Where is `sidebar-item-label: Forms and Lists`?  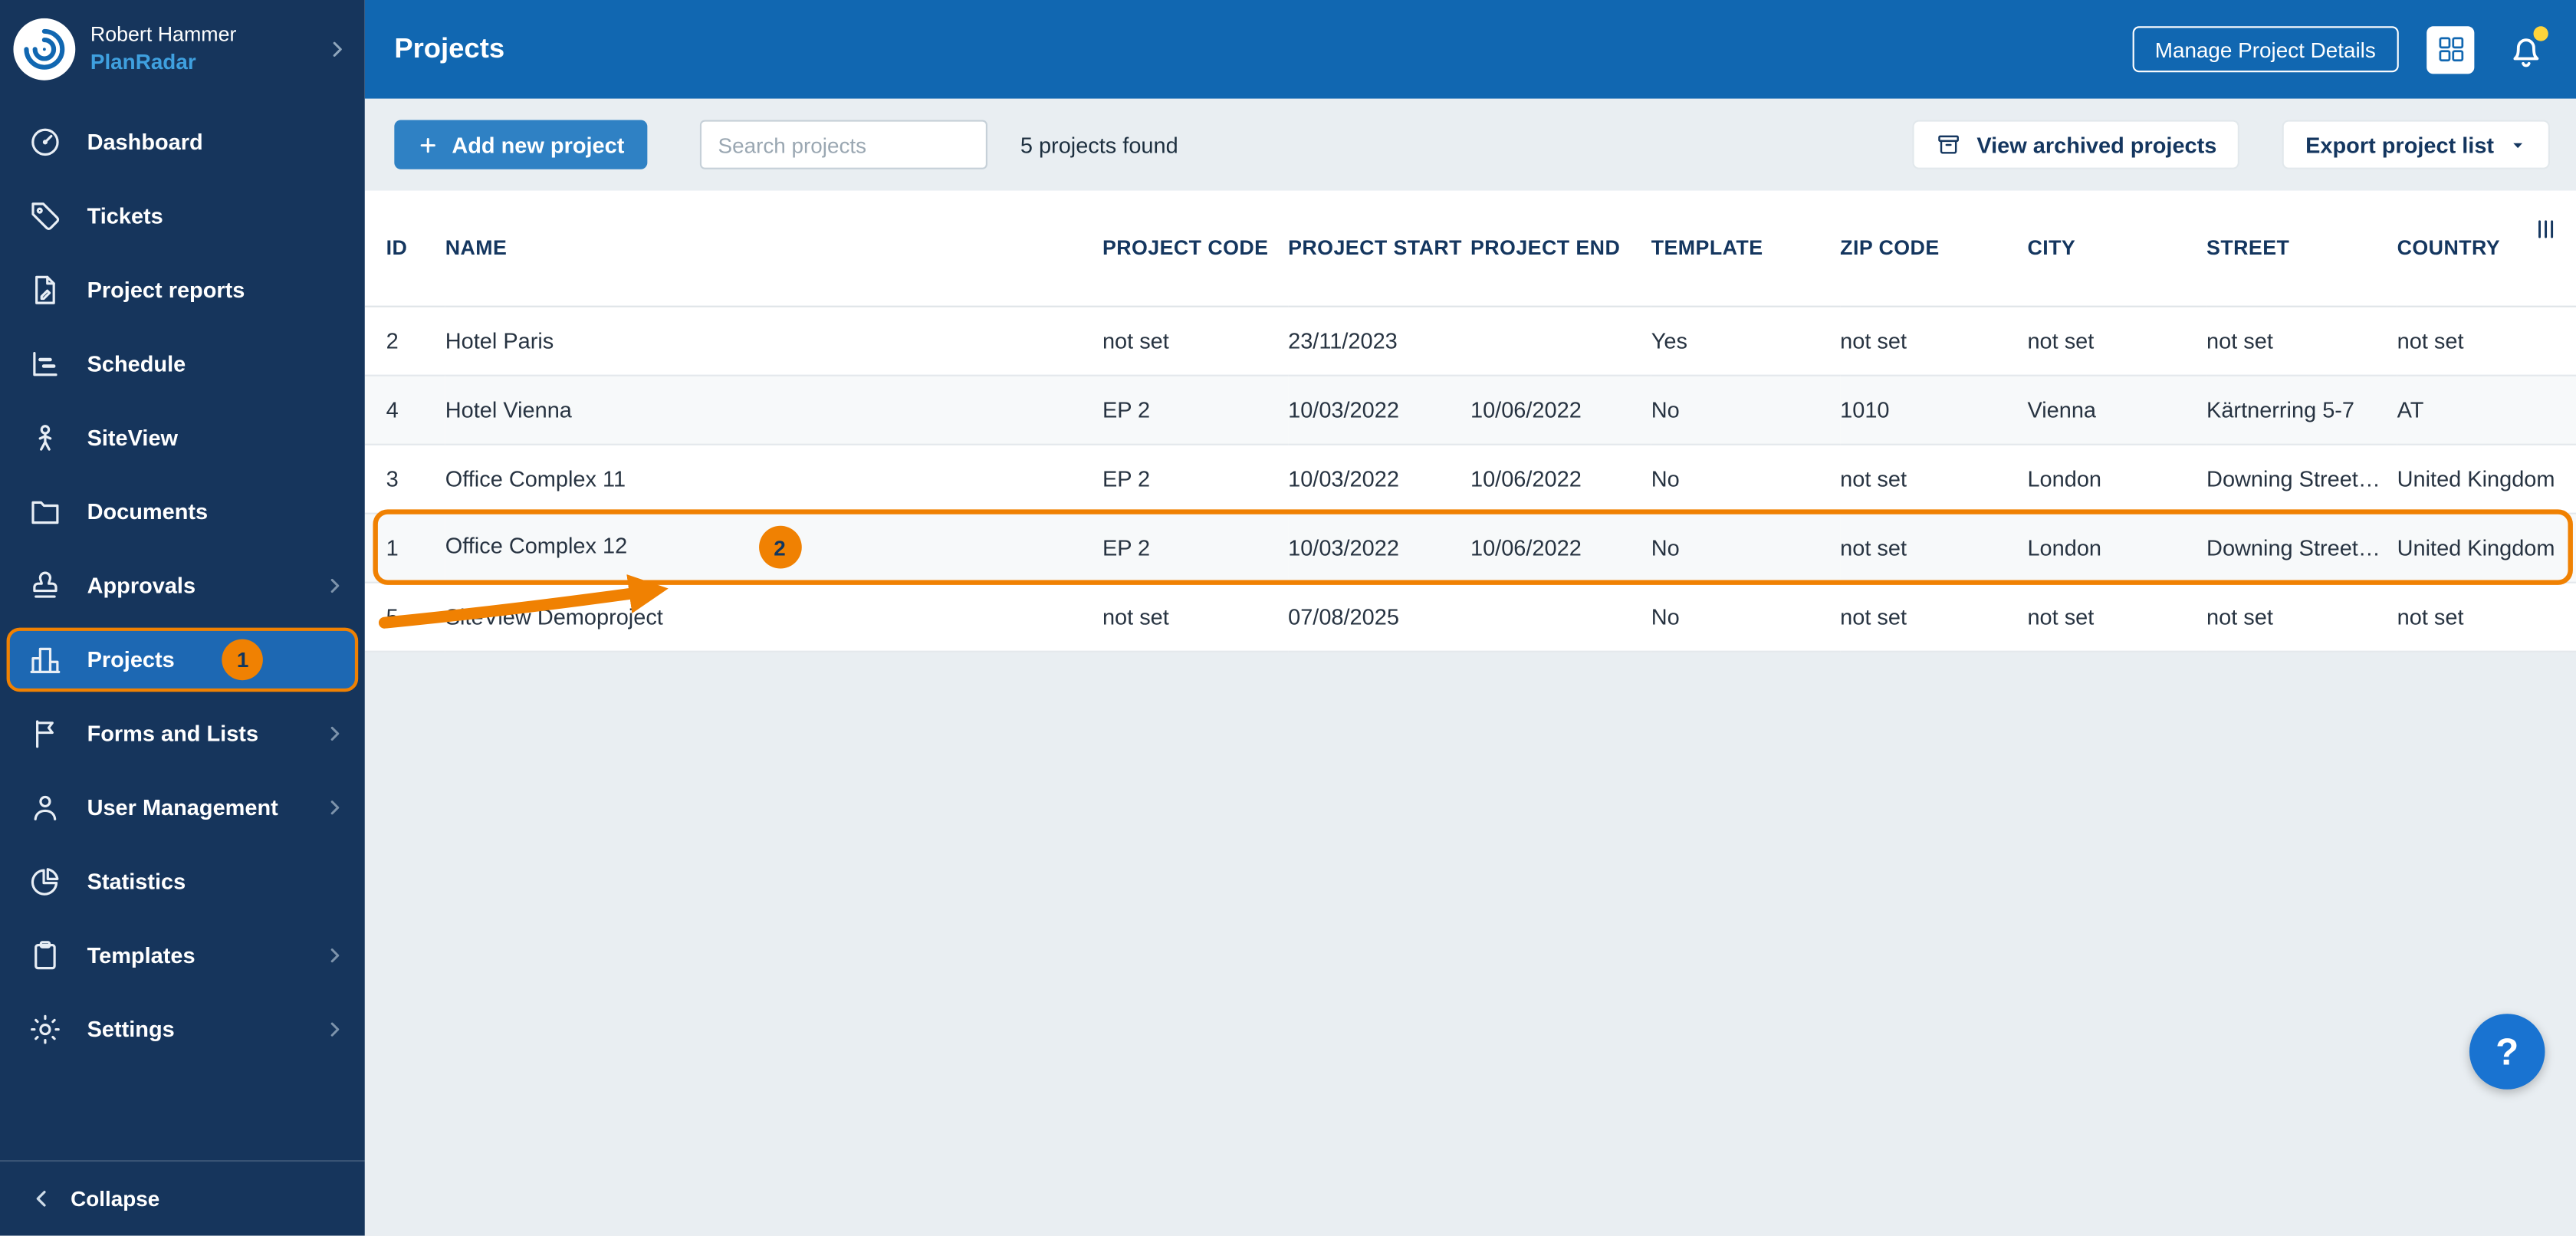
sidebar-item-label: Forms and Lists is located at coordinates (173, 733).